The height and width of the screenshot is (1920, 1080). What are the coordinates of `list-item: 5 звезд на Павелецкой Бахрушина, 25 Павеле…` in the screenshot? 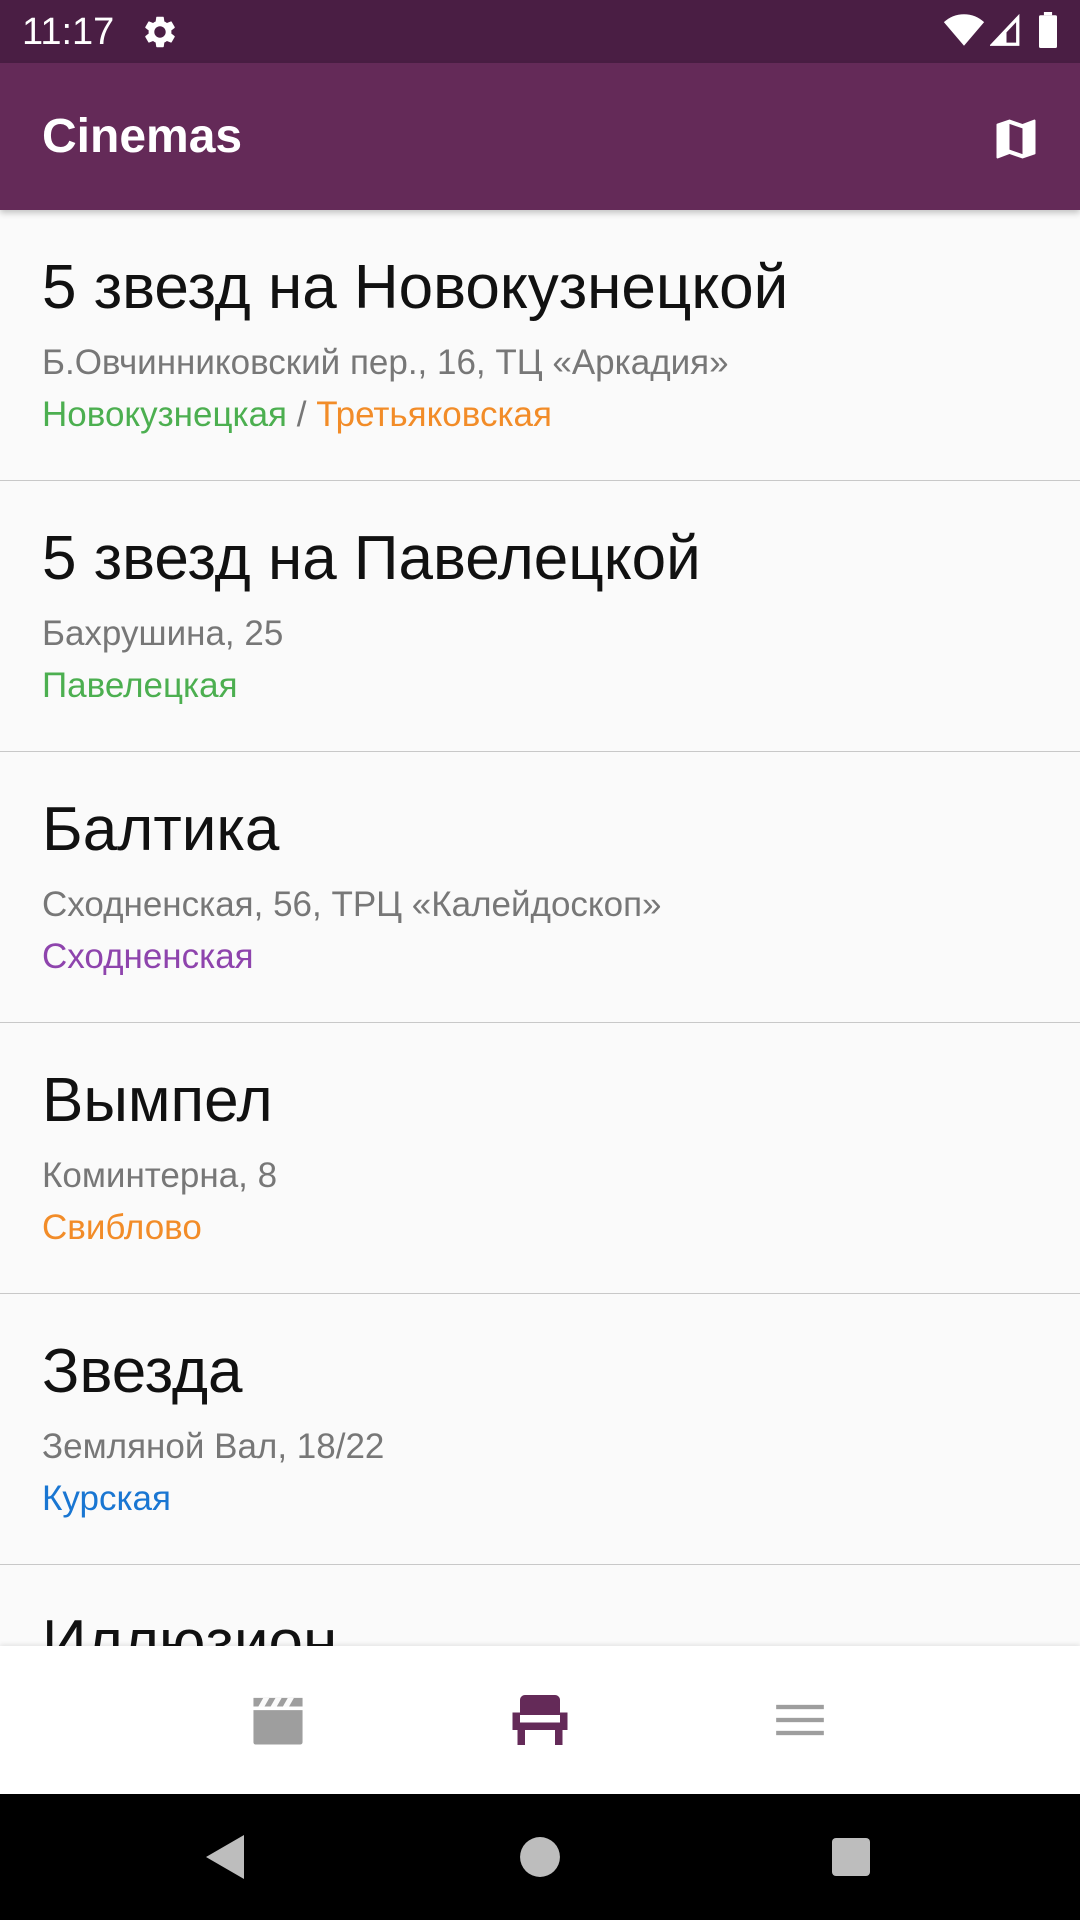 It's located at (540, 616).